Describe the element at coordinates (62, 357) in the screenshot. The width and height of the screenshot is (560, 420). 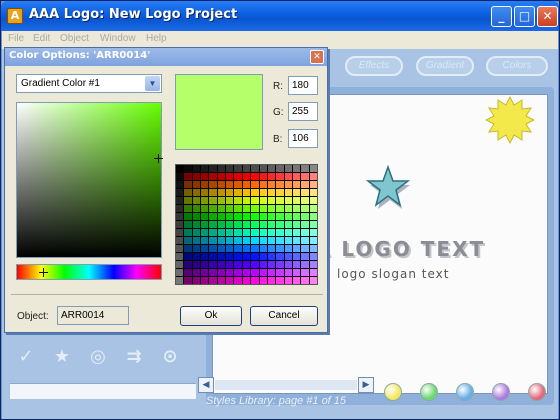
I see `star-tool-icon: ★` at that location.